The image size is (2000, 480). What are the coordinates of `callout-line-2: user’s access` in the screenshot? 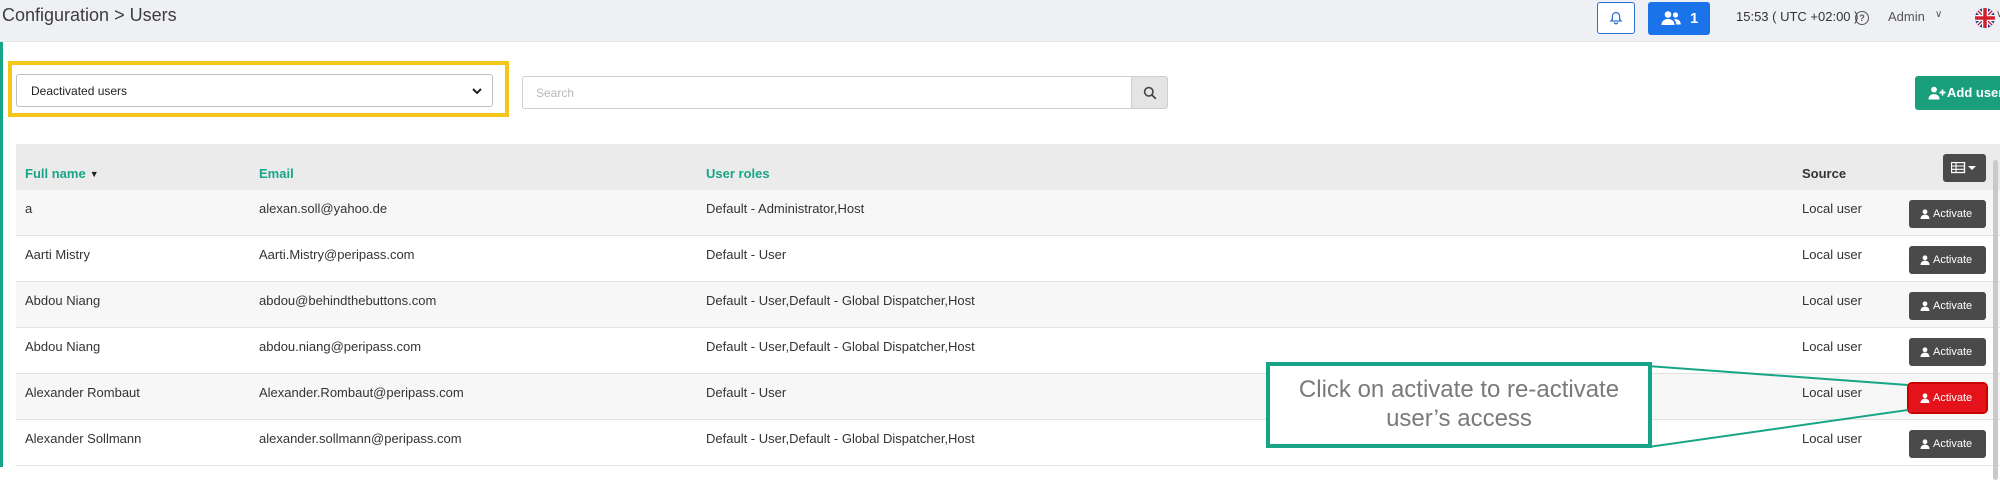 It's located at (1459, 418).